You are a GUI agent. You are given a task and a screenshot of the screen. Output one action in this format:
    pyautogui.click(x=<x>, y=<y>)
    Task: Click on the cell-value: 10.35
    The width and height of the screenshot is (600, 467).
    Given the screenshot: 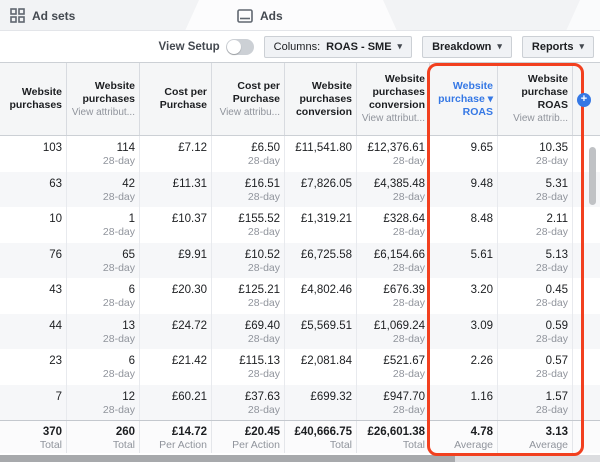 What is the action you would take?
    pyautogui.click(x=553, y=148)
    